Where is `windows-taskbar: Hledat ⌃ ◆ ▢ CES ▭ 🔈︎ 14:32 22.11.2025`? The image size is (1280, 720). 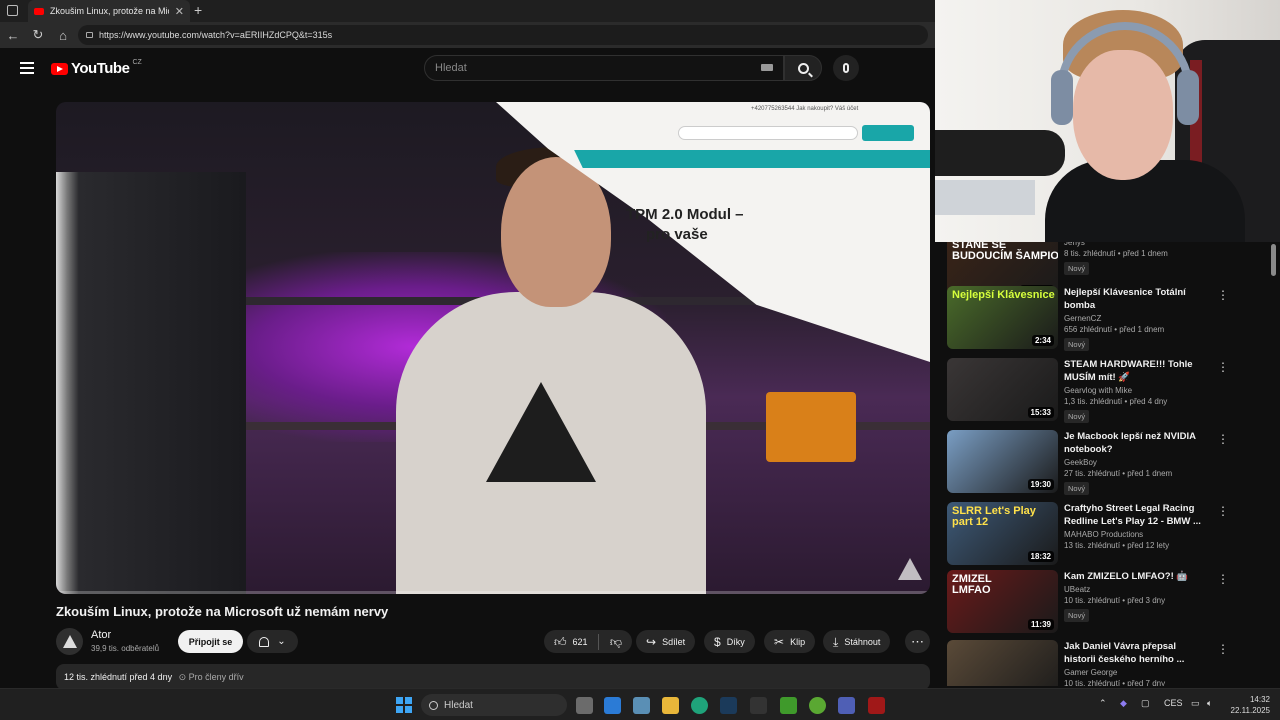
windows-taskbar: Hledat ⌃ ◆ ▢ CES ▭ 🔈︎ 14:32 22.11.2025 is located at coordinates (640, 704).